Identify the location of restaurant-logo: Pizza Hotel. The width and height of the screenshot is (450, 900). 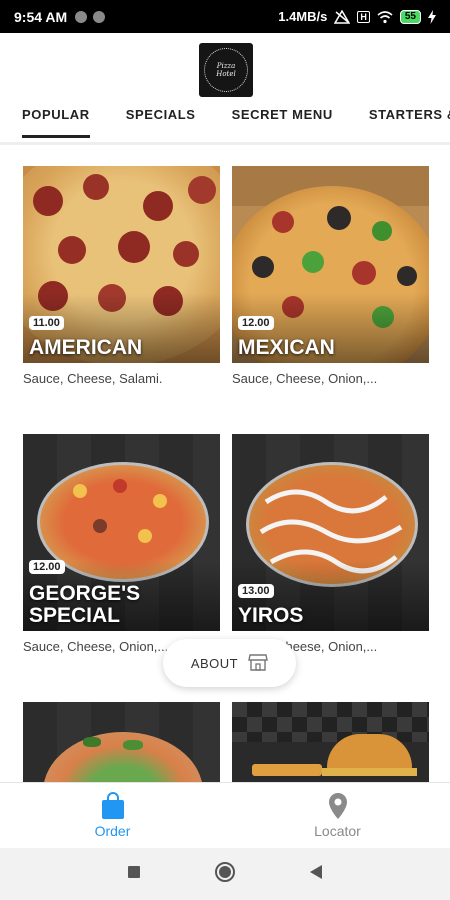
(226, 70).